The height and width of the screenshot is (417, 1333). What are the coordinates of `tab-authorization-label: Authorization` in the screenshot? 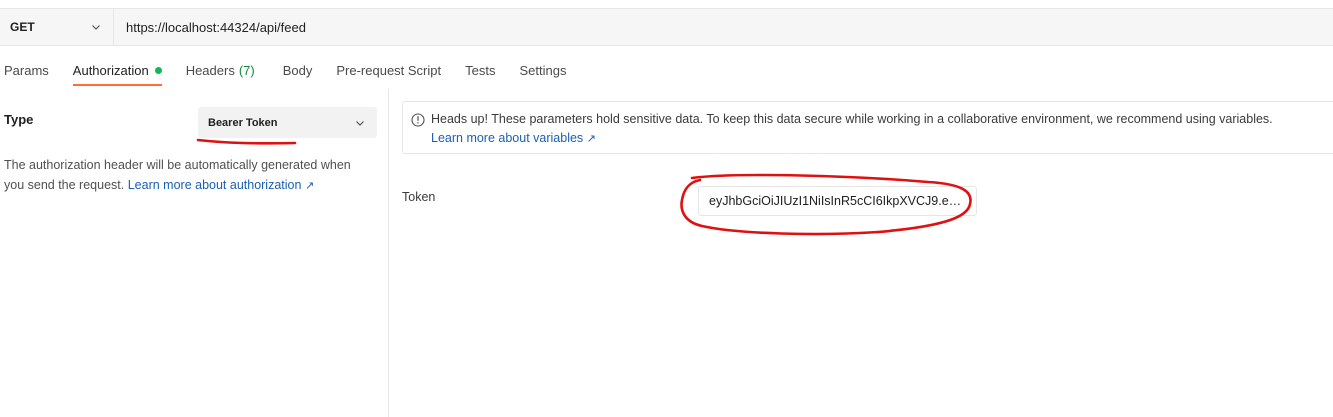 It's located at (110, 70).